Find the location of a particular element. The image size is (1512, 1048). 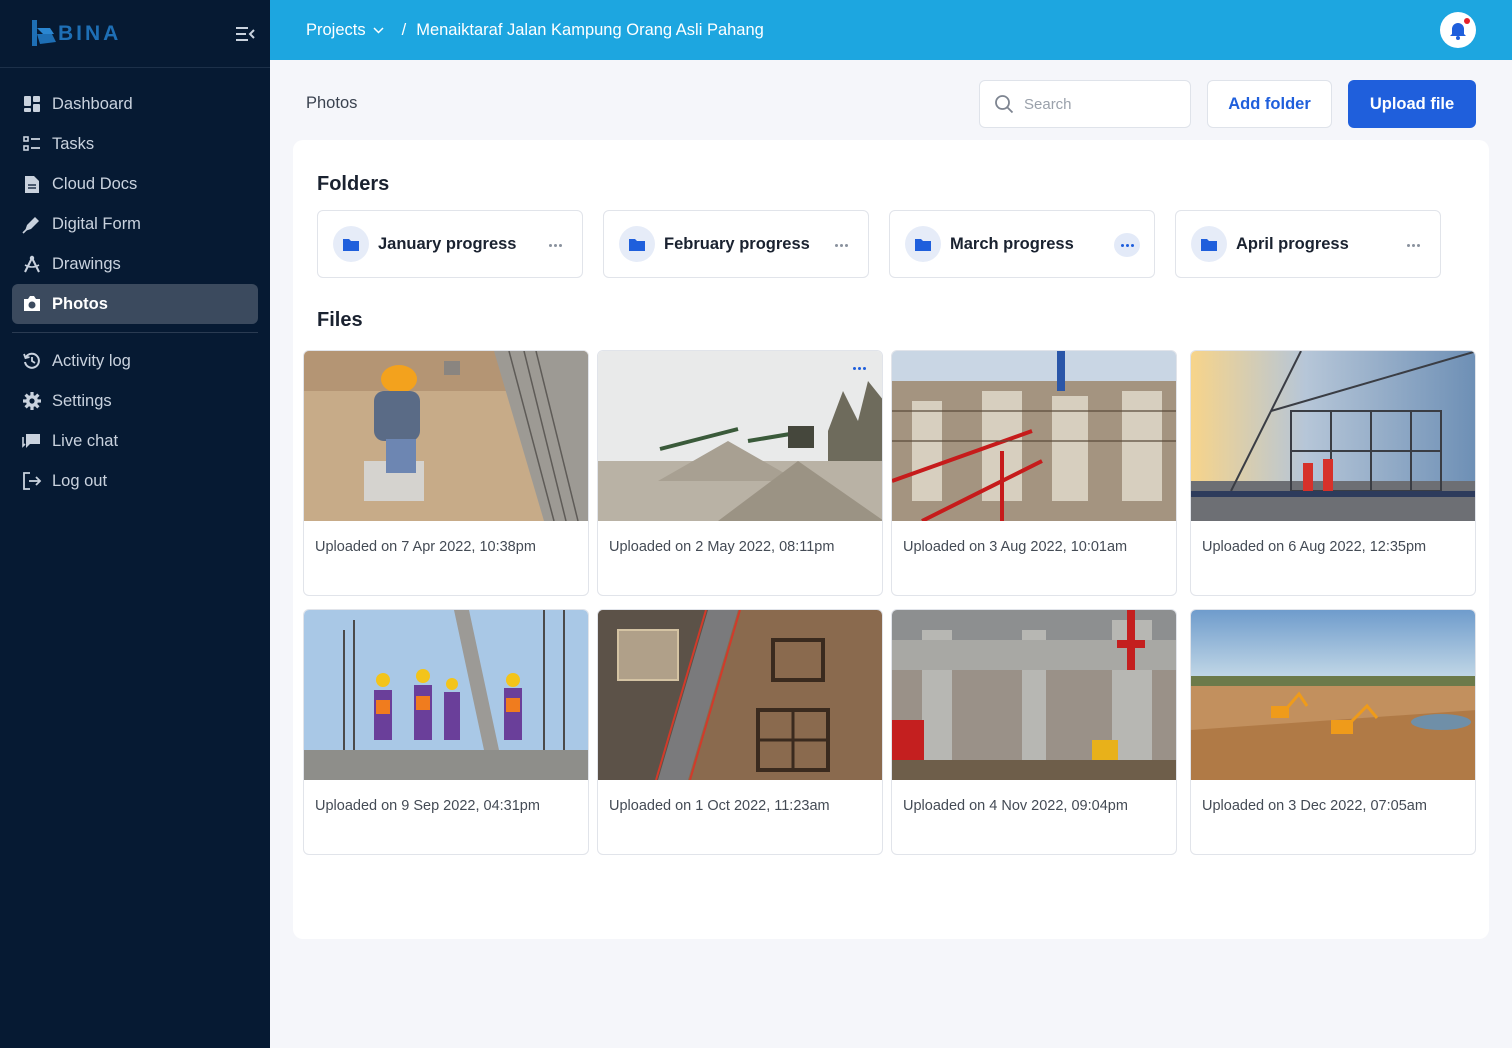

search-box is located at coordinates (1085, 104).